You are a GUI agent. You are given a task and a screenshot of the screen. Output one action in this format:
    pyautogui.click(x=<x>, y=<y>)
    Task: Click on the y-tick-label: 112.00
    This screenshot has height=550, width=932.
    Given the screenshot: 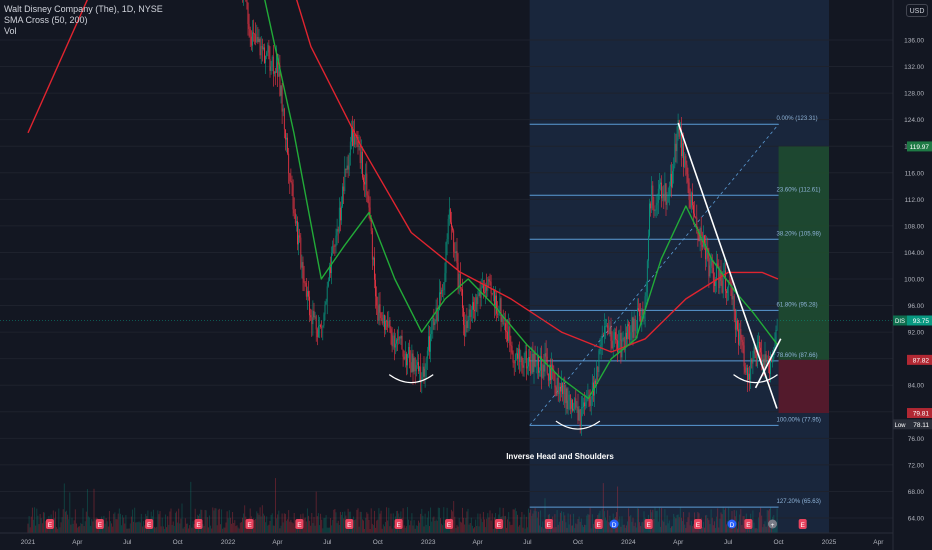 What is the action you would take?
    pyautogui.click(x=915, y=200)
    